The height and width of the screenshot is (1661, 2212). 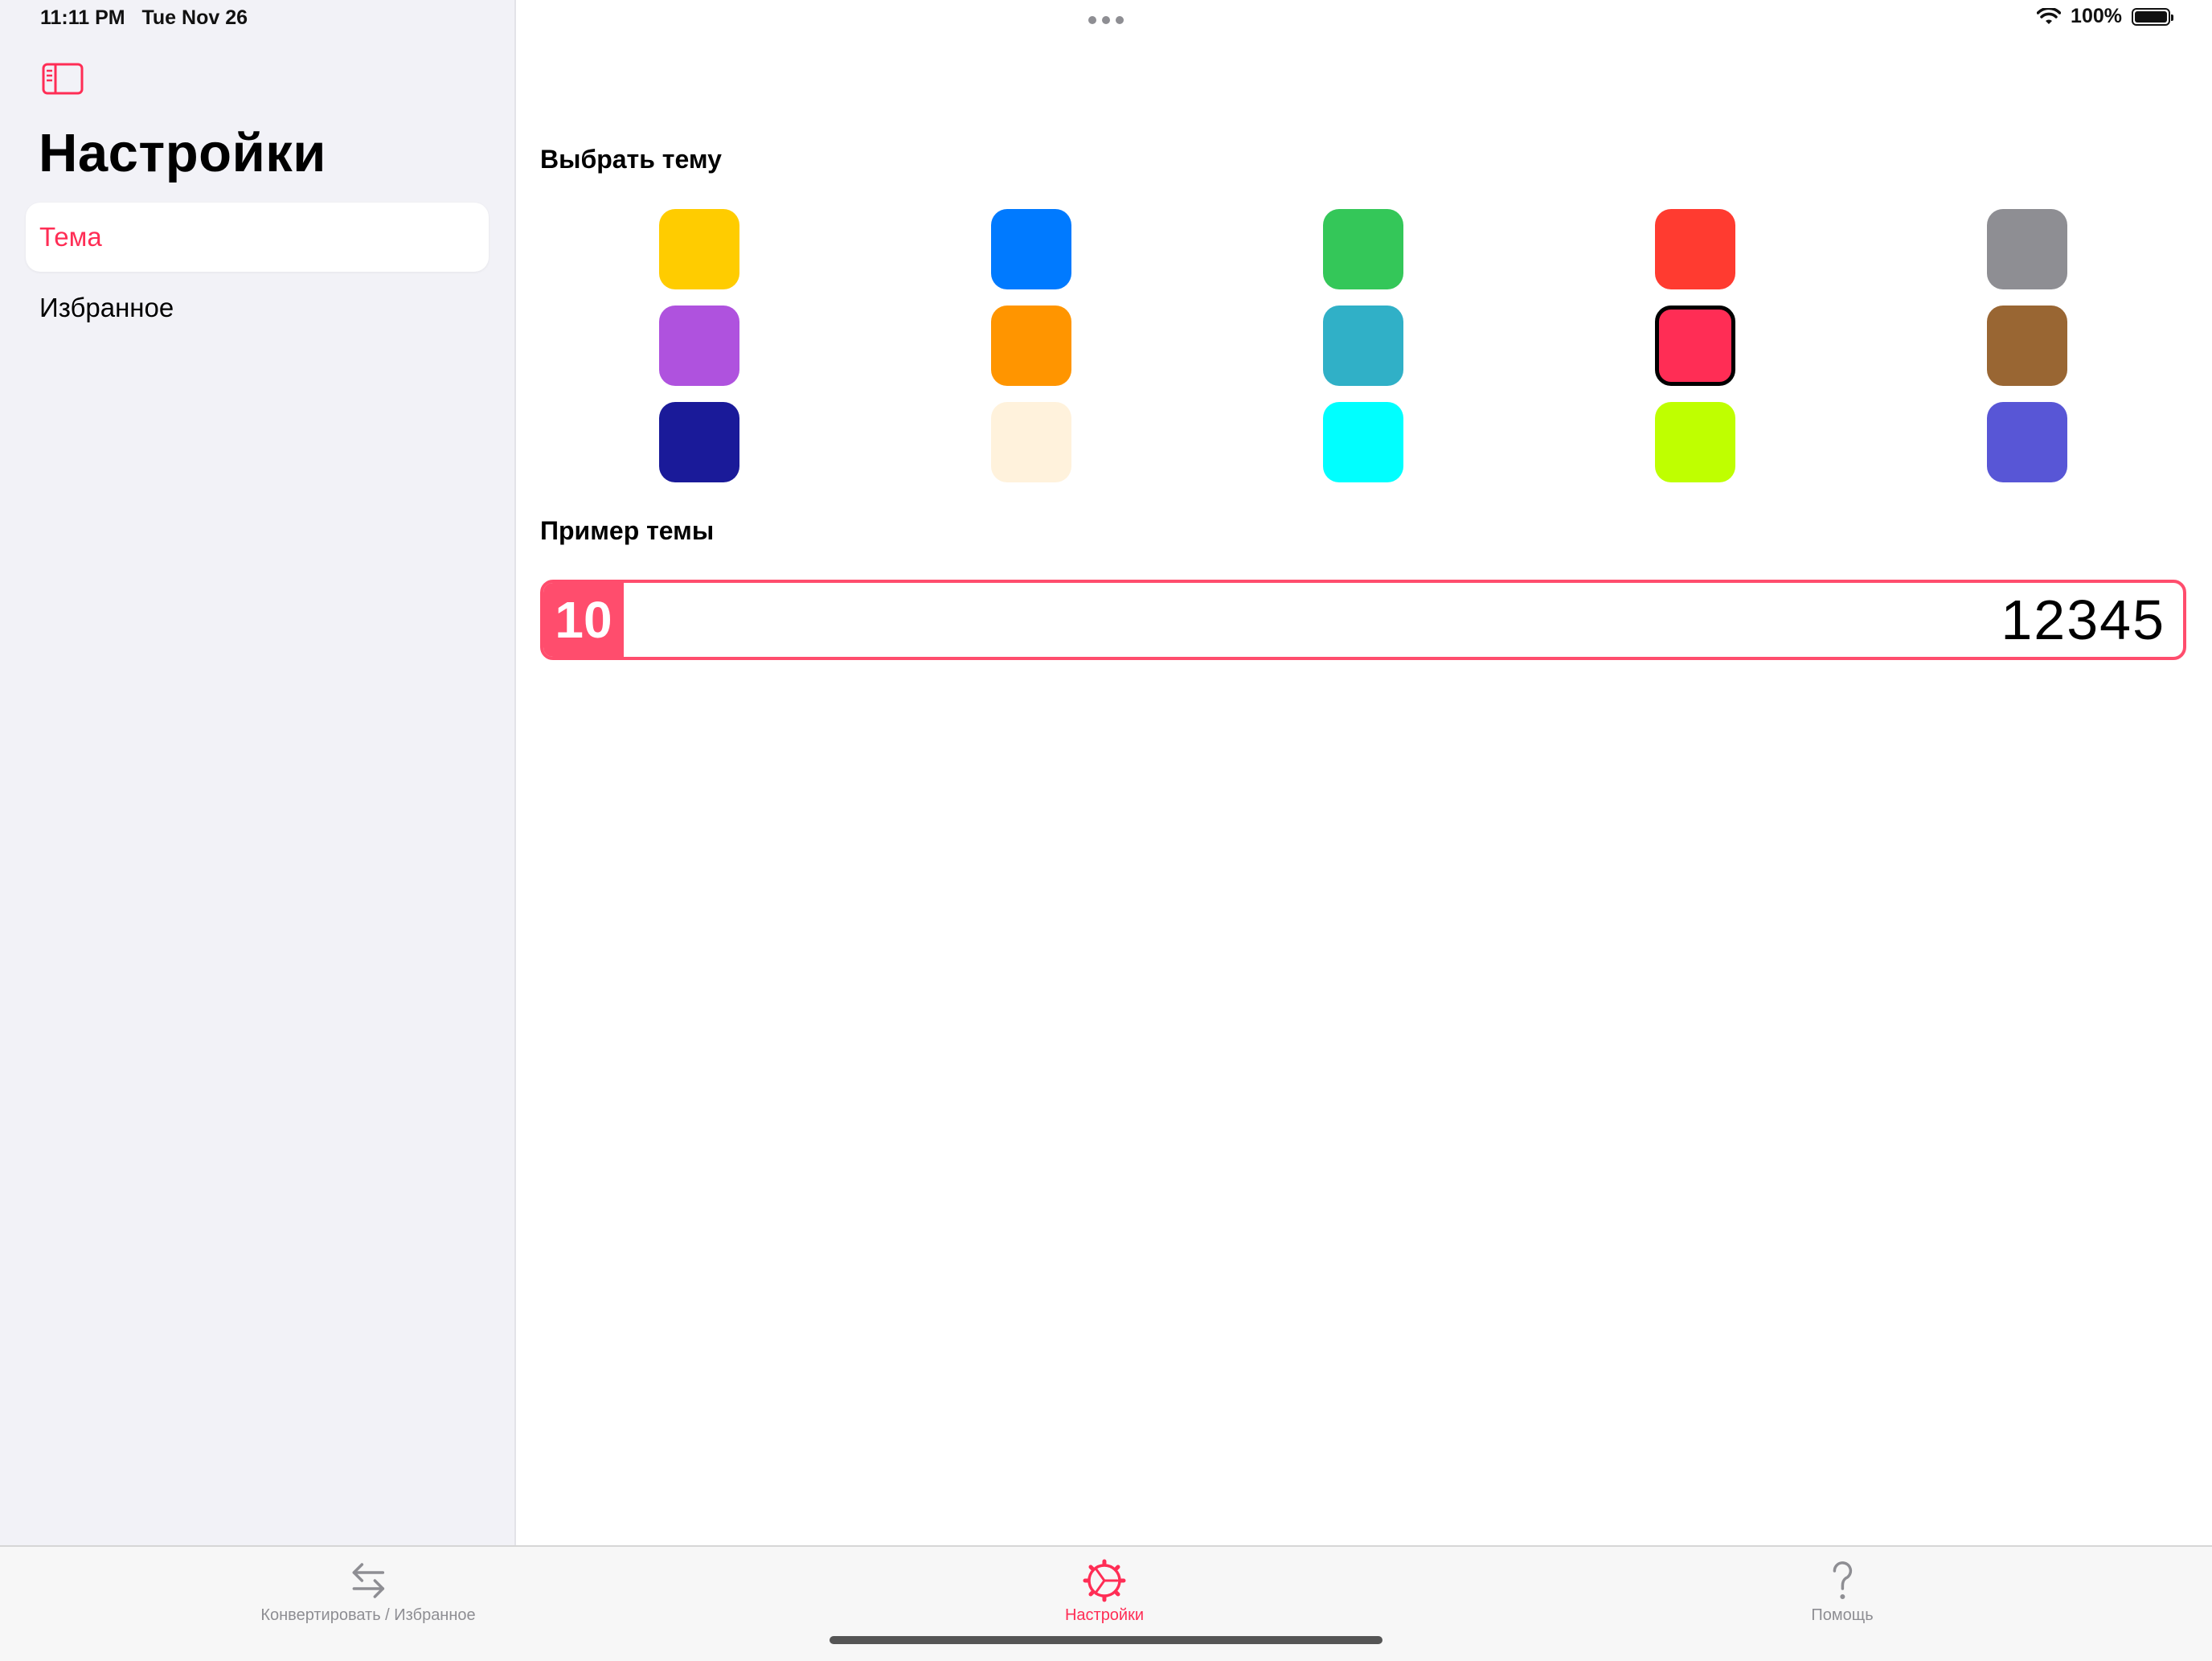 What do you see at coordinates (2083, 620) in the screenshot?
I see `preview-value: 12345` at bounding box center [2083, 620].